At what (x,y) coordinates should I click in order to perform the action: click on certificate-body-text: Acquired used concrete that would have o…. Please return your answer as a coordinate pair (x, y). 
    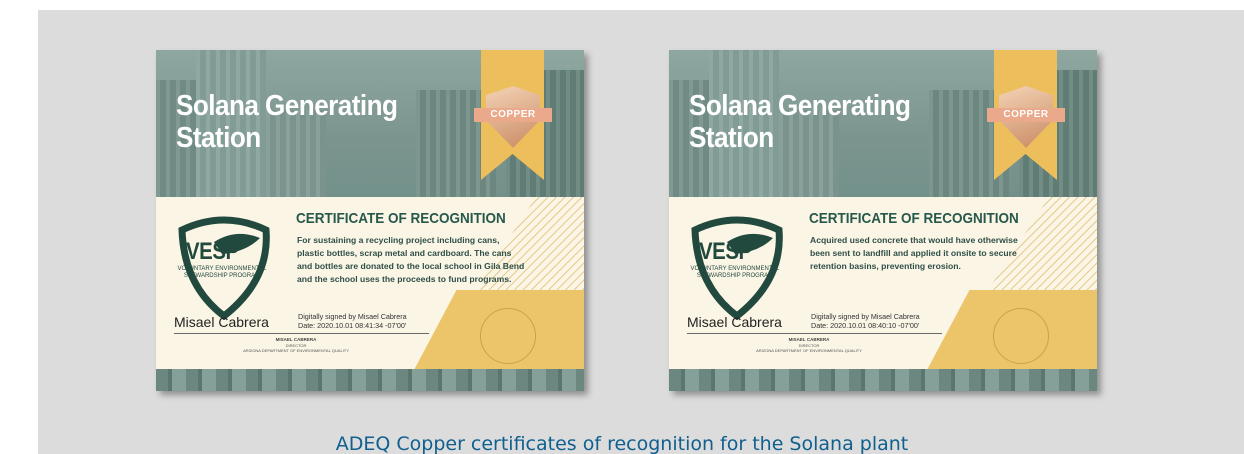
    Looking at the image, I should click on (914, 253).